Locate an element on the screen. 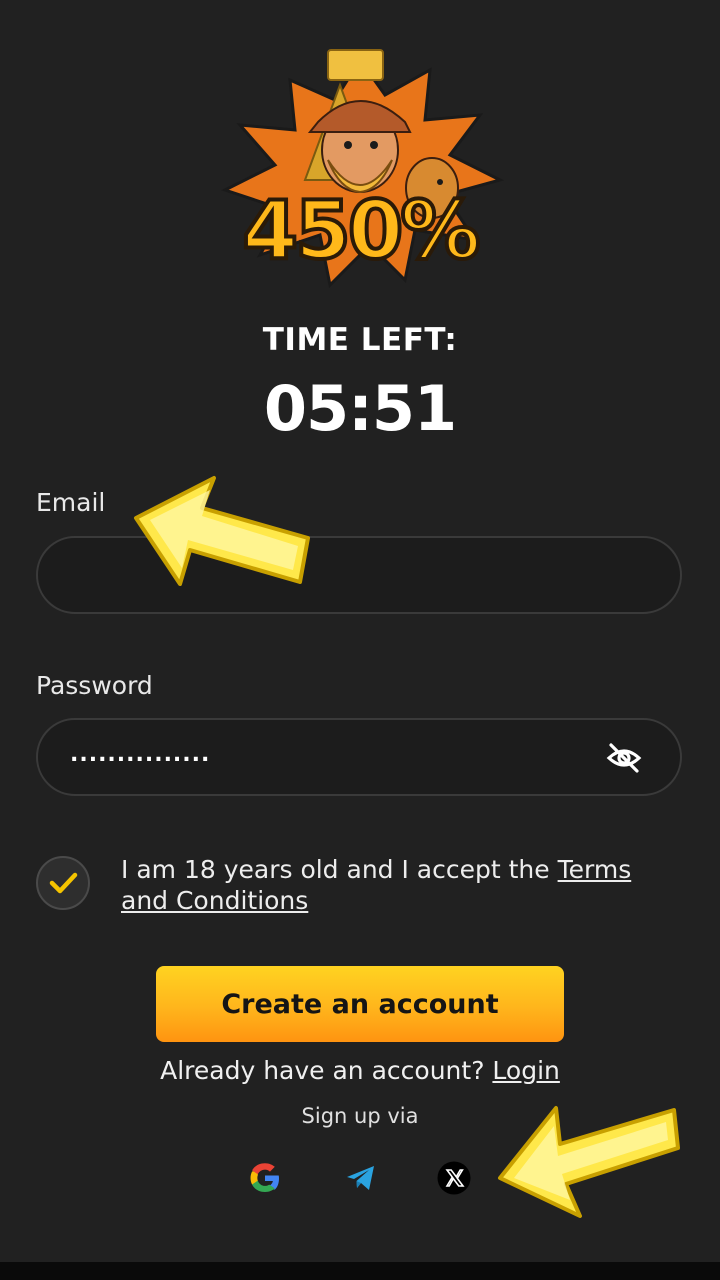  age-consent-checkbox is located at coordinates (63, 883).